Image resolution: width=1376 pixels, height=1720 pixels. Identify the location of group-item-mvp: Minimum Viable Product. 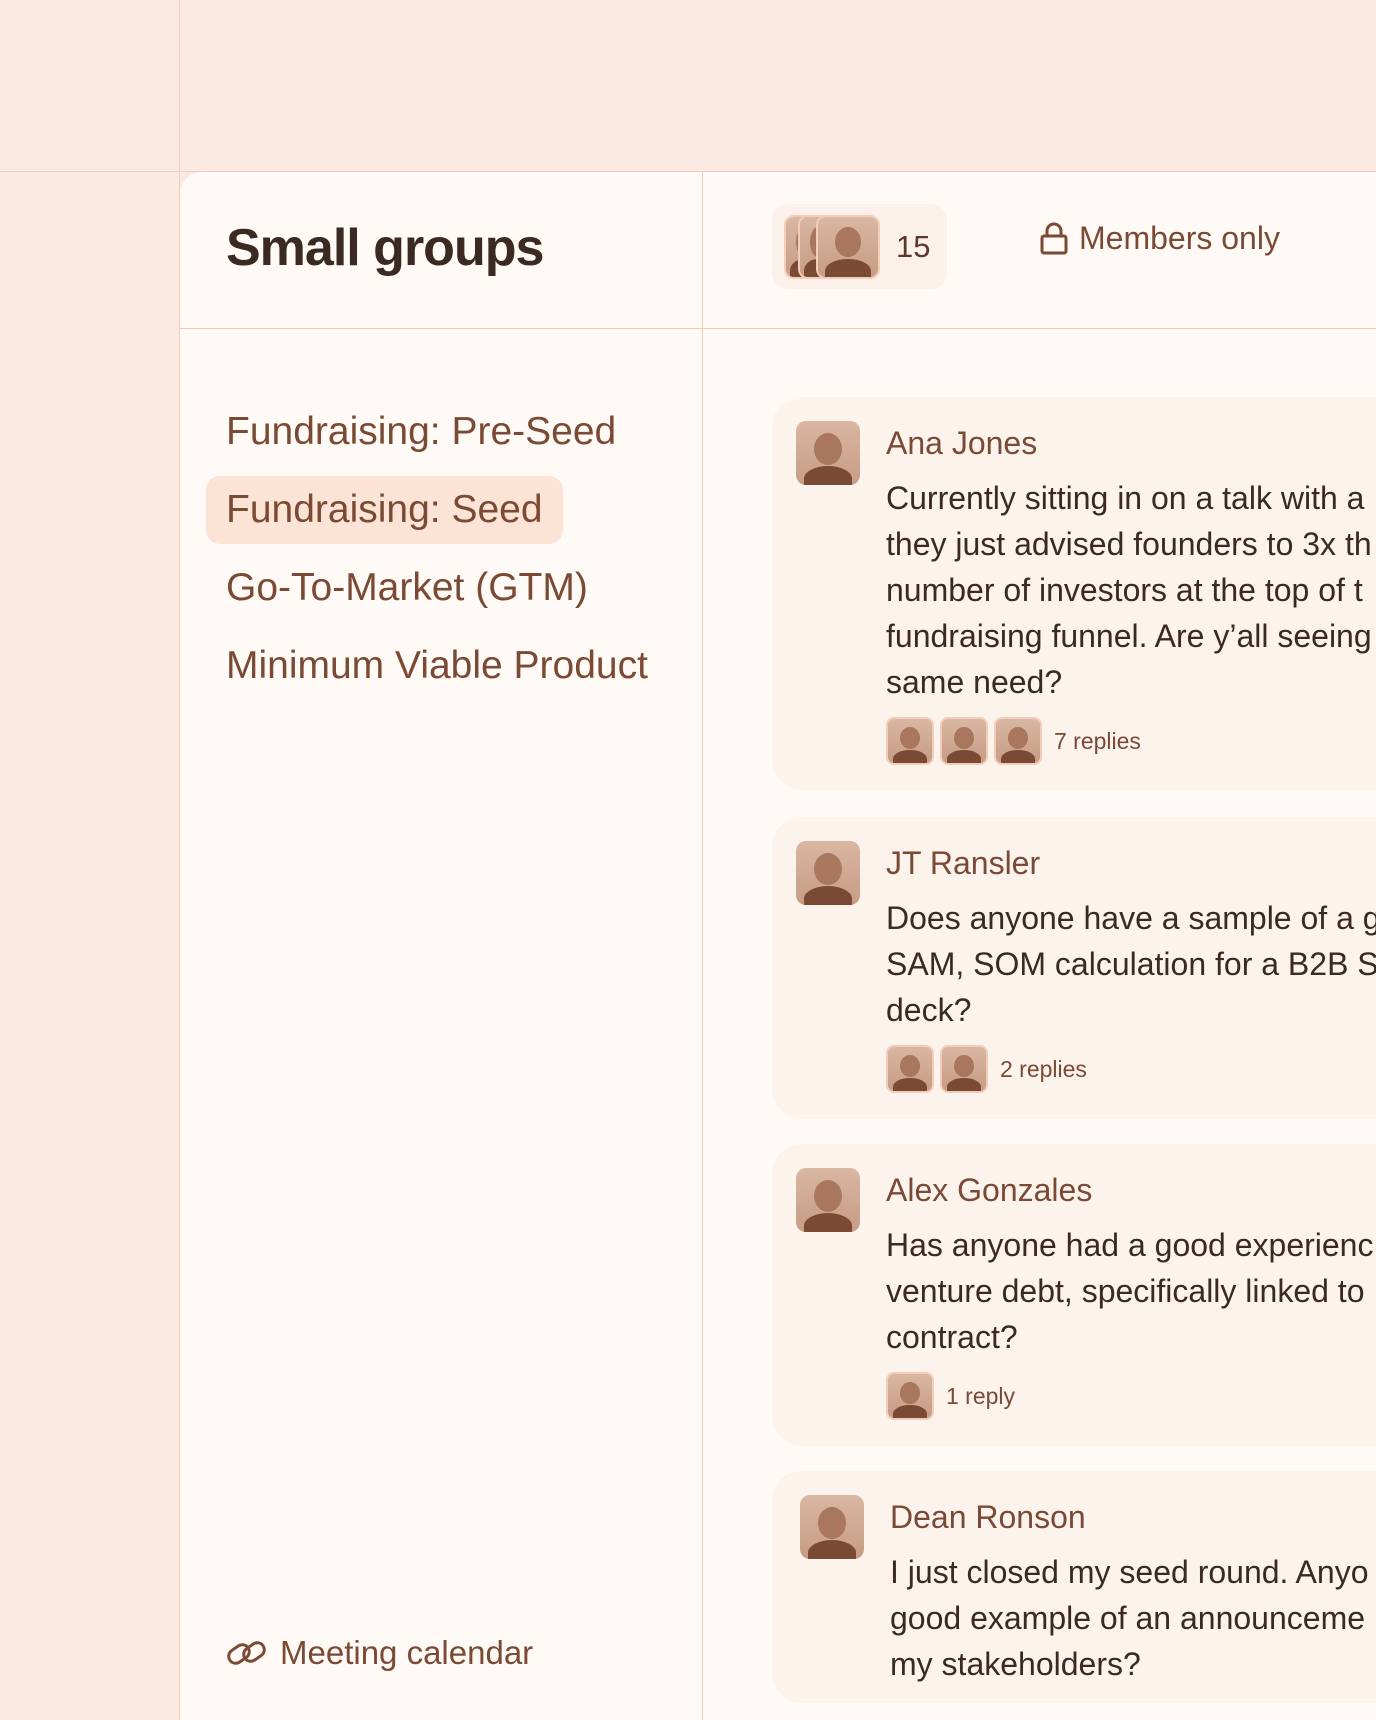
(437, 666).